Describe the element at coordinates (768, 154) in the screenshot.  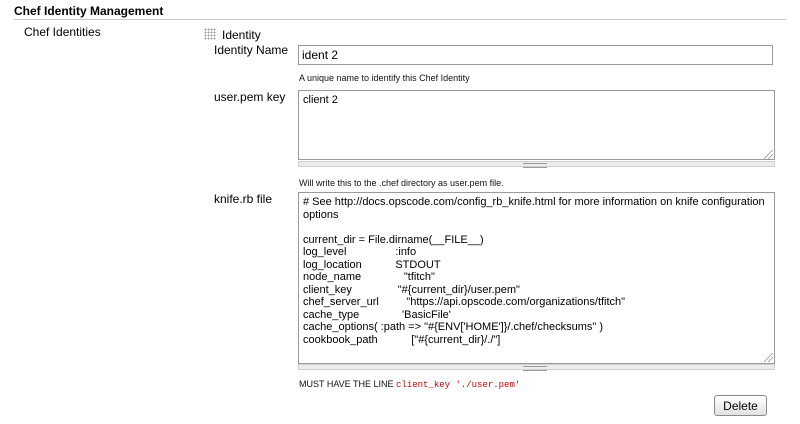
I see `user-pem-resize-grip-icon` at that location.